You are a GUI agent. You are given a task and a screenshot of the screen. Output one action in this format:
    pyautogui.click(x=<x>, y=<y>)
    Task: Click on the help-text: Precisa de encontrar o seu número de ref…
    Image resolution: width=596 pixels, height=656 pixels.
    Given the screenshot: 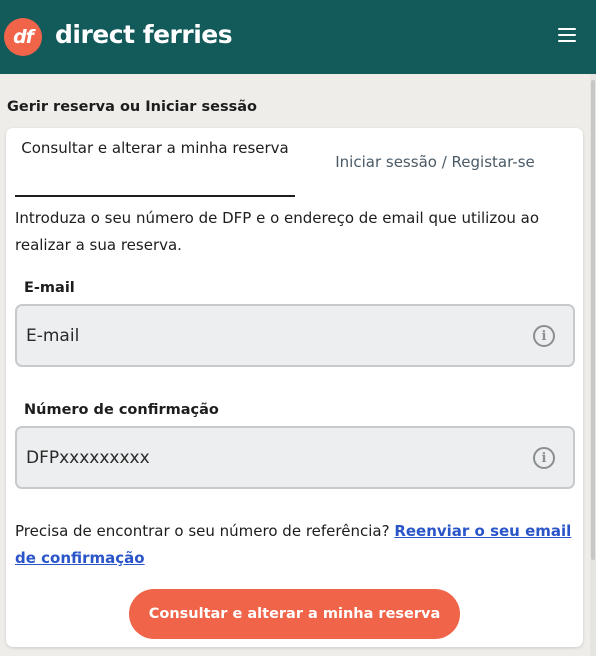 What is the action you would take?
    pyautogui.click(x=295, y=545)
    